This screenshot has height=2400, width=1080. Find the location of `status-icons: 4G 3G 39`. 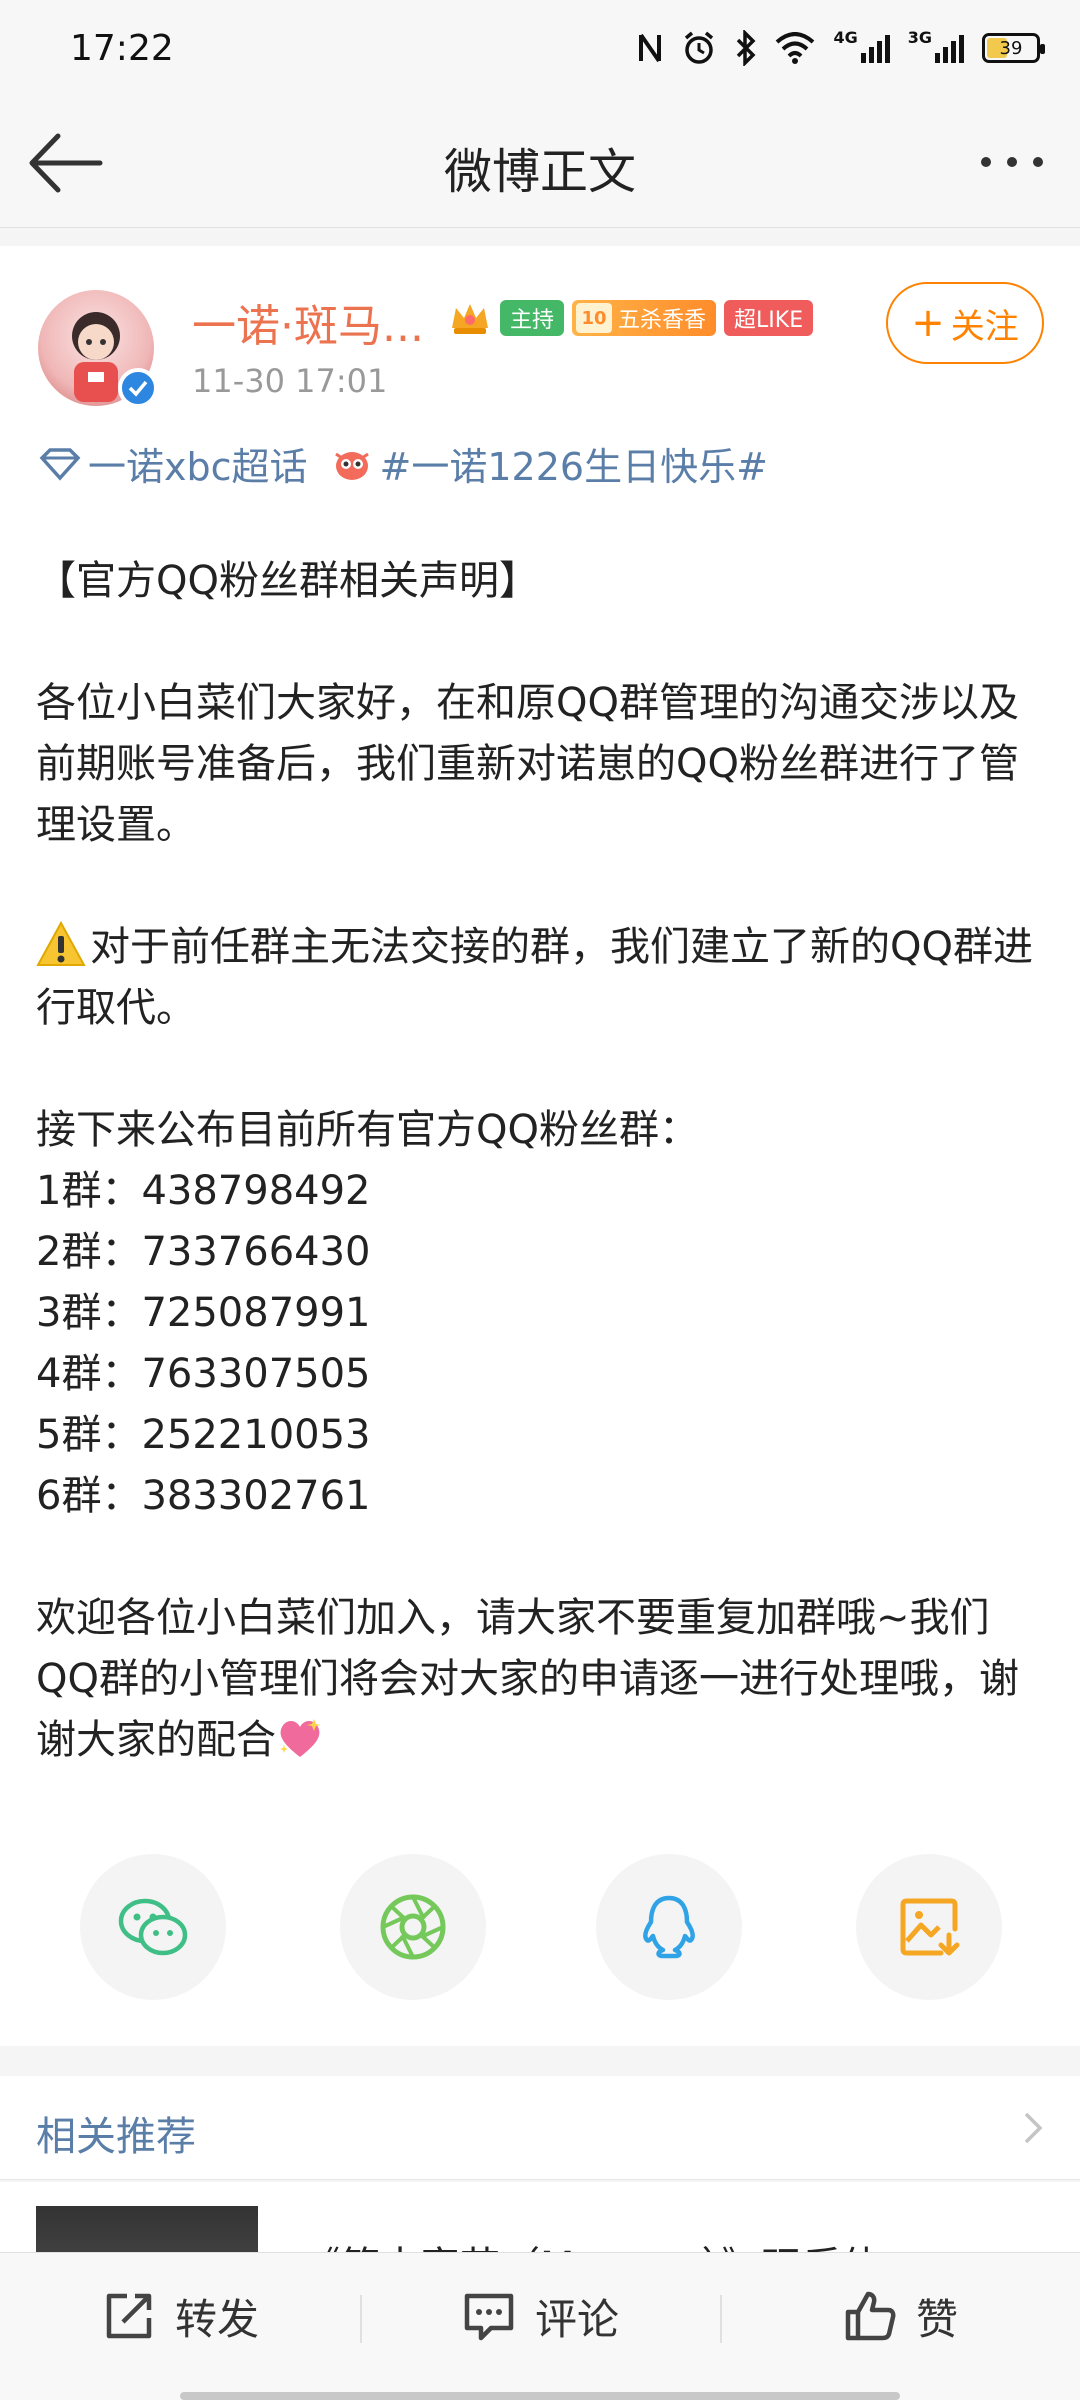

status-icons: 4G 3G 39 is located at coordinates (841, 48).